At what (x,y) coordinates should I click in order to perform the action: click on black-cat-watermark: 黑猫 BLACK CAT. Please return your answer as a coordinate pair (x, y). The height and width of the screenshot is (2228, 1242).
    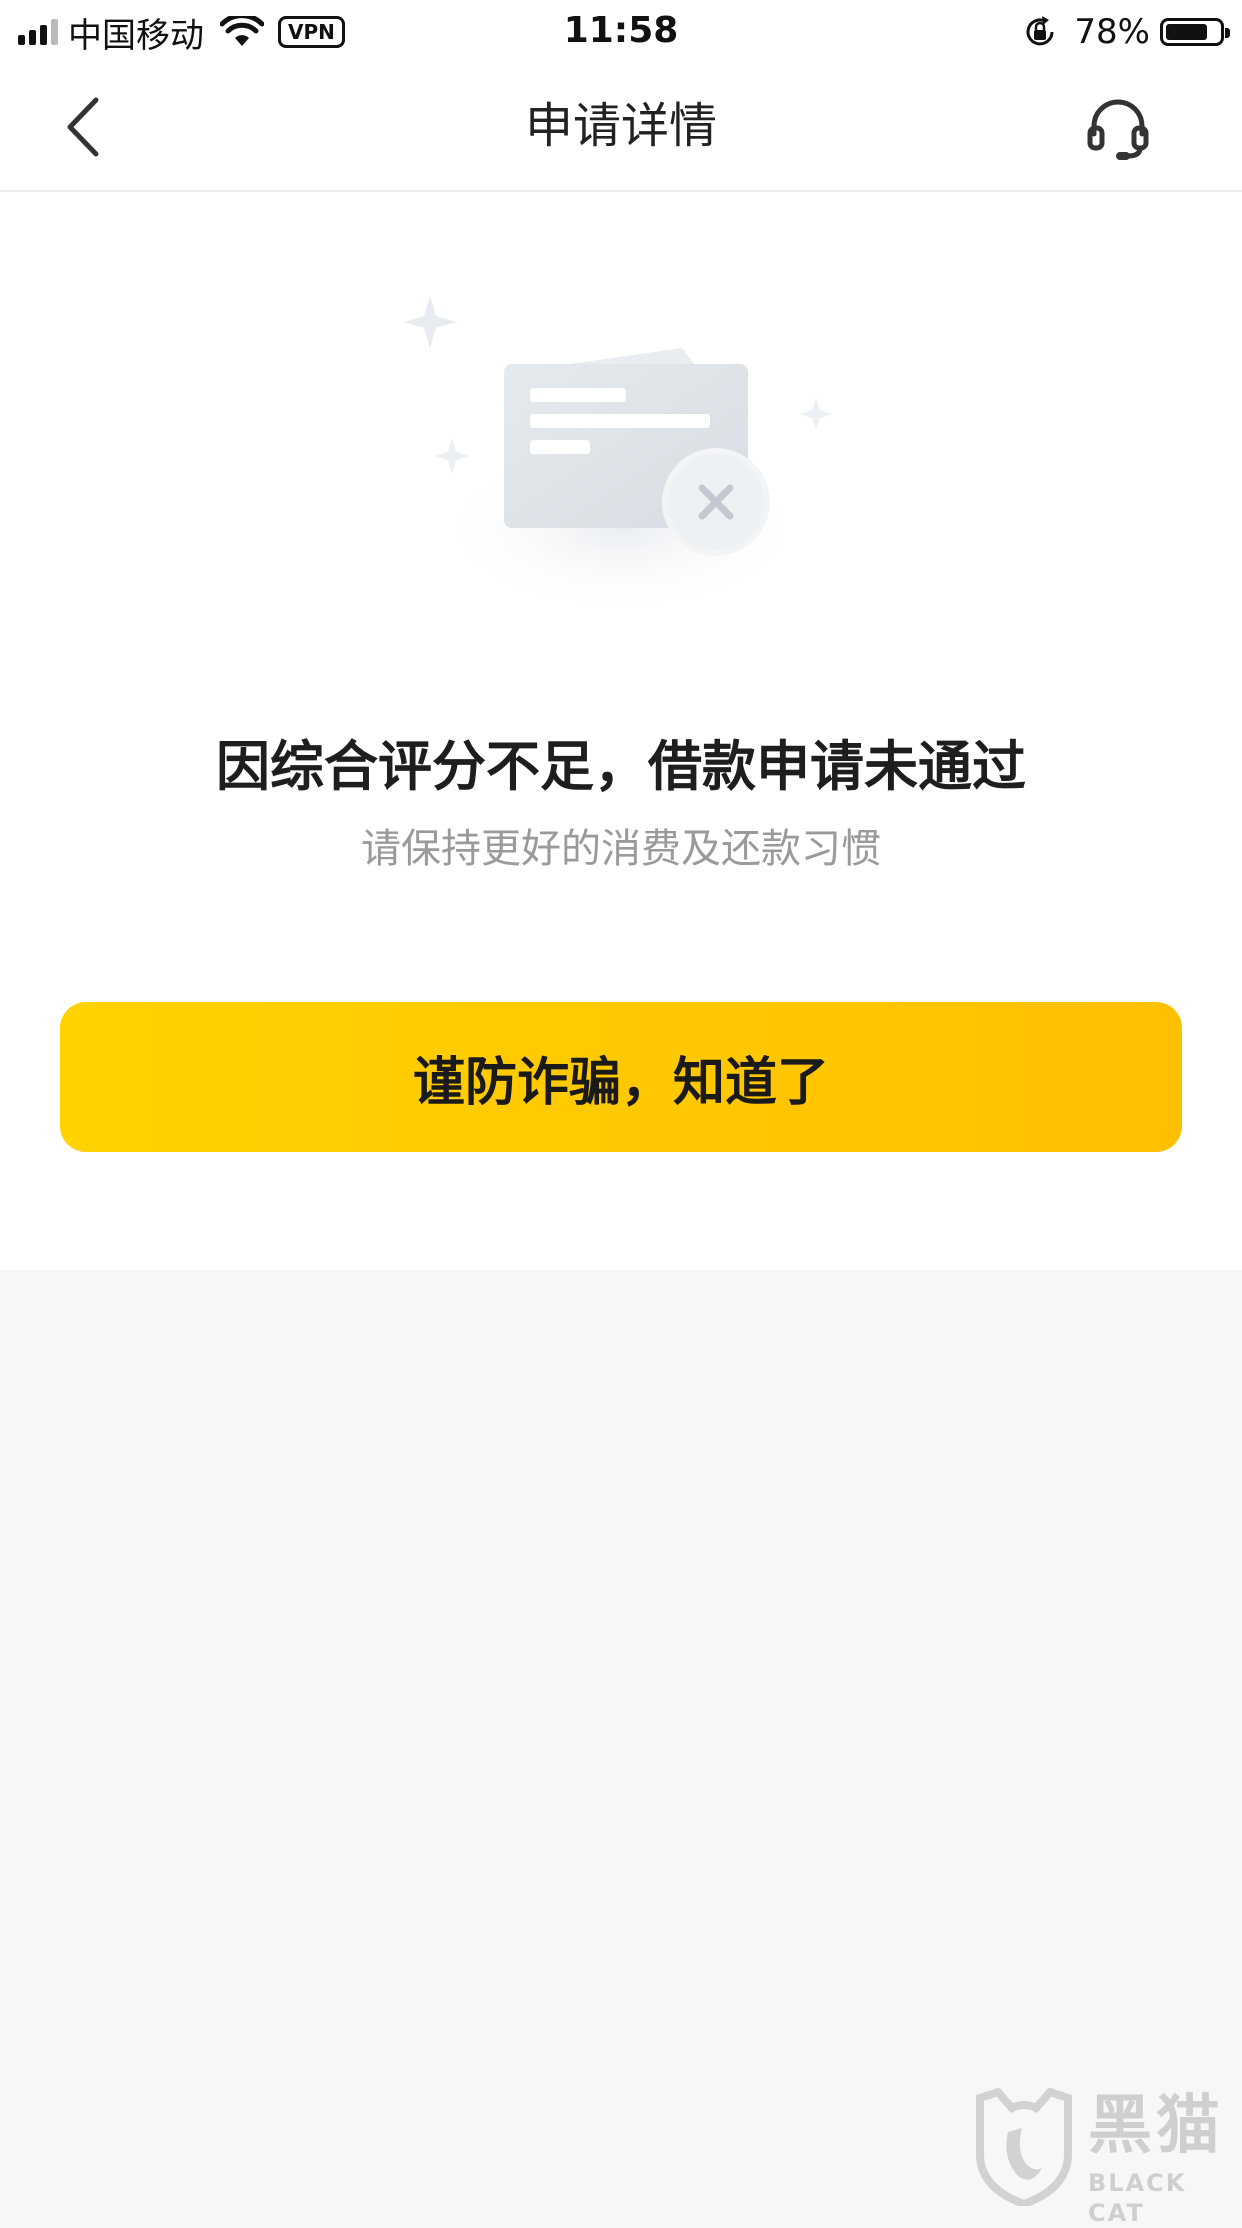
    Looking at the image, I should click on (1104, 2157).